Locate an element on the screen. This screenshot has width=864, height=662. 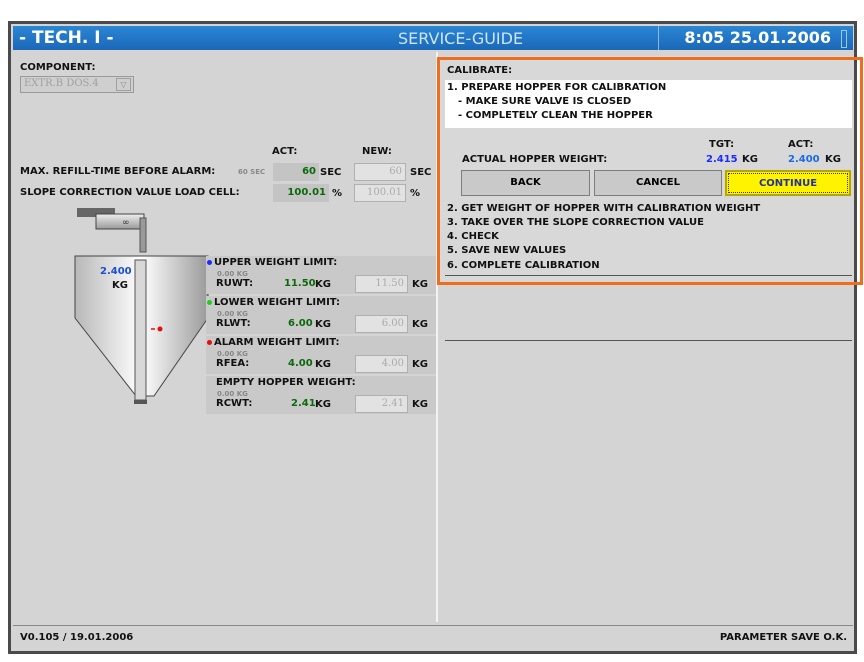
feeder-unit is located at coordinates (120, 221).